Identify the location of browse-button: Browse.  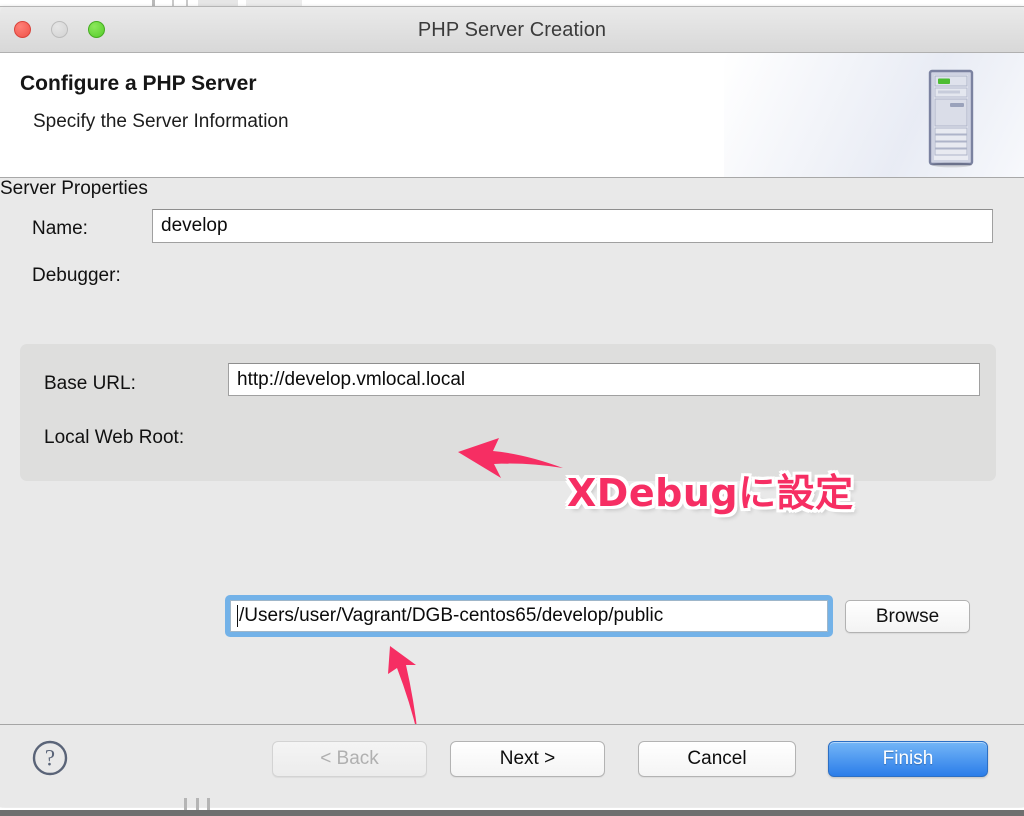
(907, 616).